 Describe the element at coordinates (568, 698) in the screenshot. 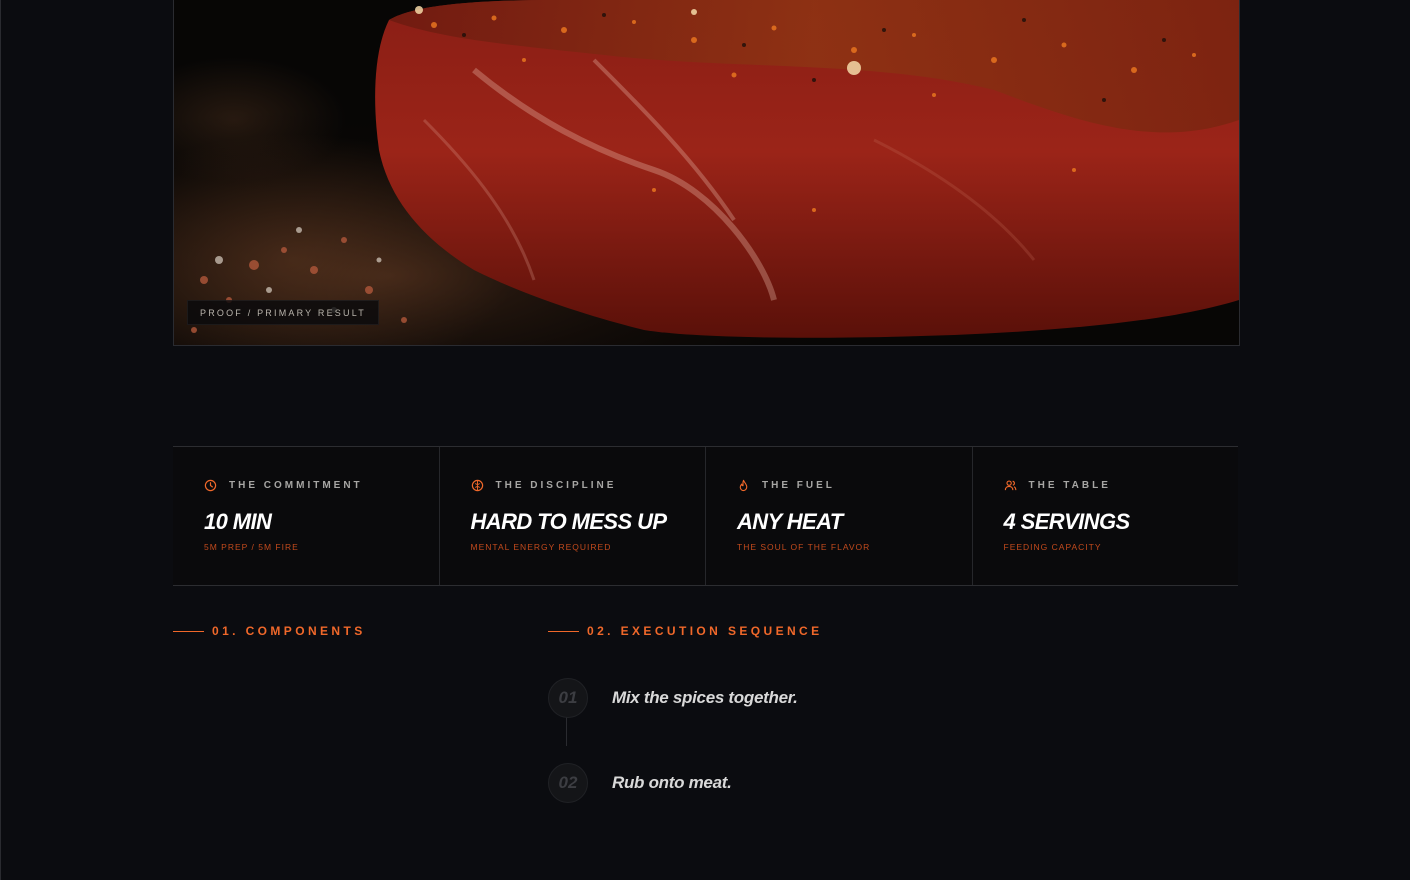

I see `step-number: 01` at that location.